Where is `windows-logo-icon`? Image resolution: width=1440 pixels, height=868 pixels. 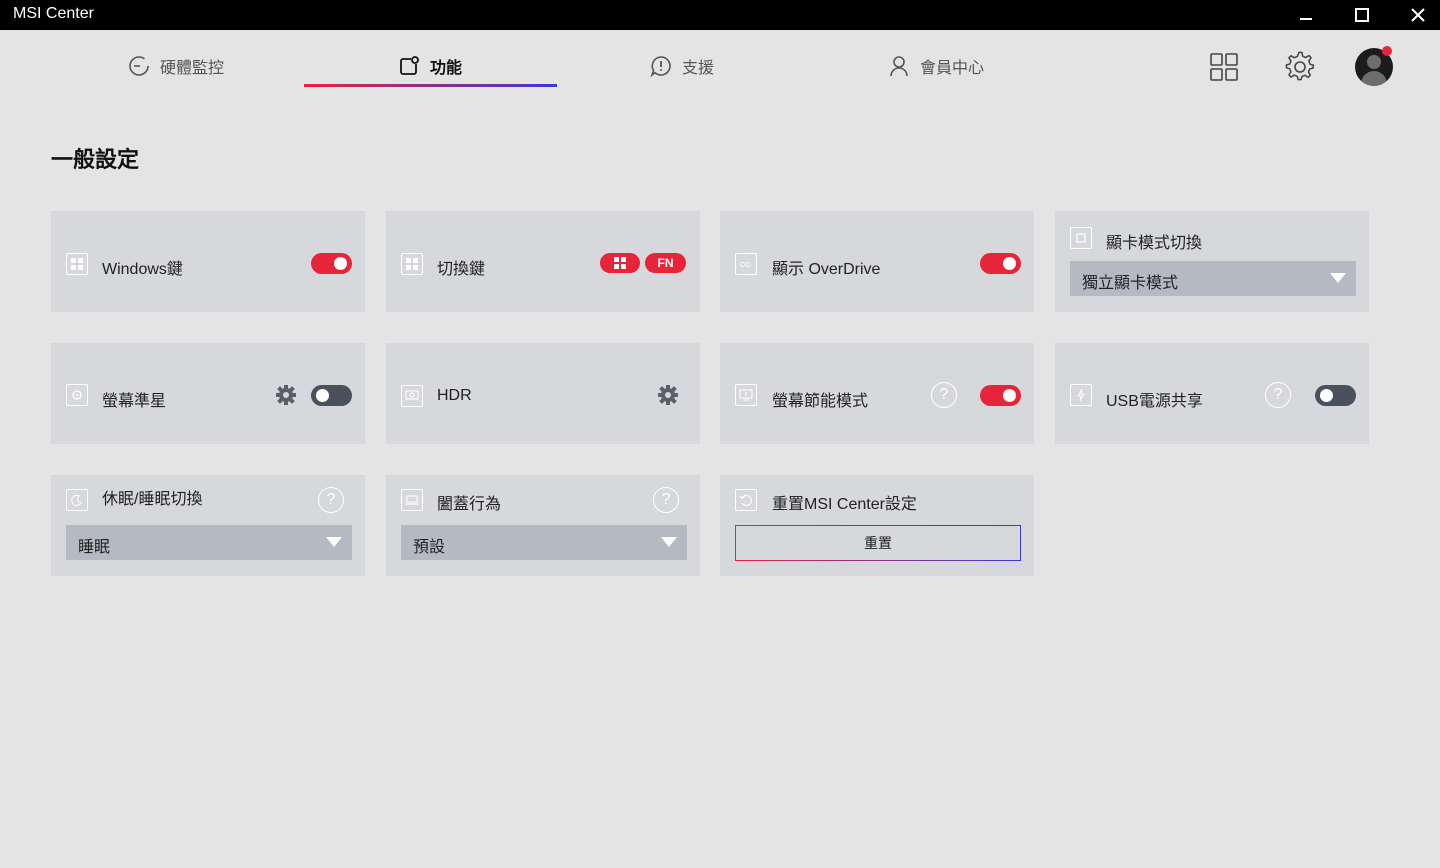
windows-logo-icon is located at coordinates (620, 263).